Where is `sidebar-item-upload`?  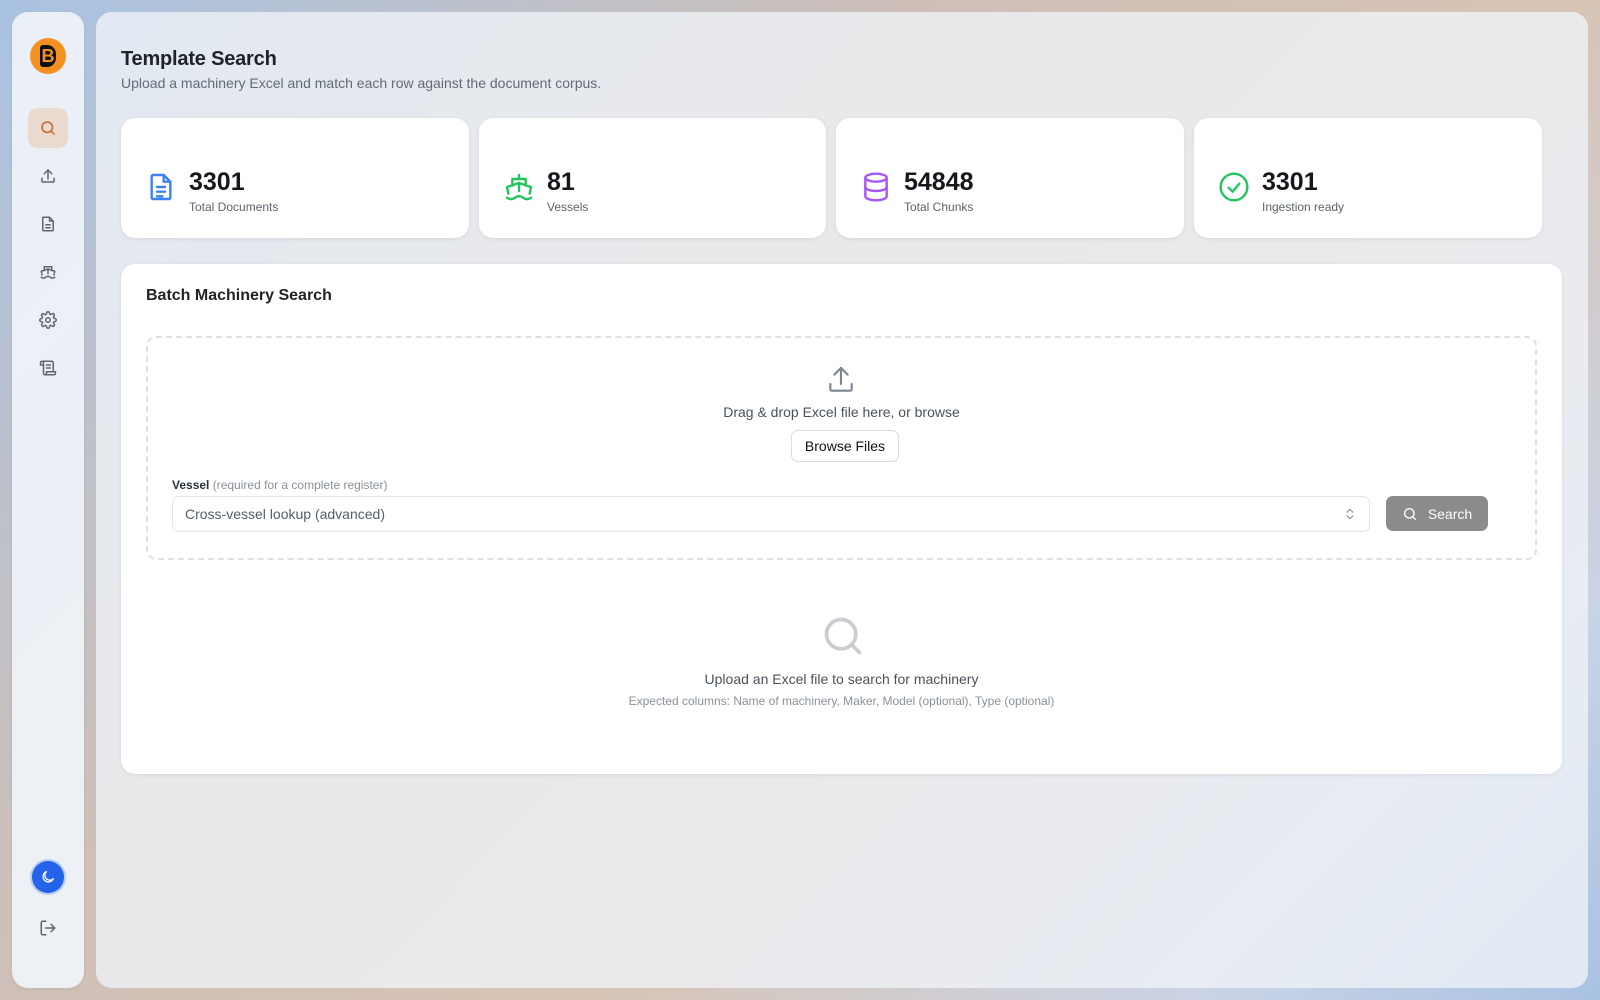
sidebar-item-upload is located at coordinates (48, 176).